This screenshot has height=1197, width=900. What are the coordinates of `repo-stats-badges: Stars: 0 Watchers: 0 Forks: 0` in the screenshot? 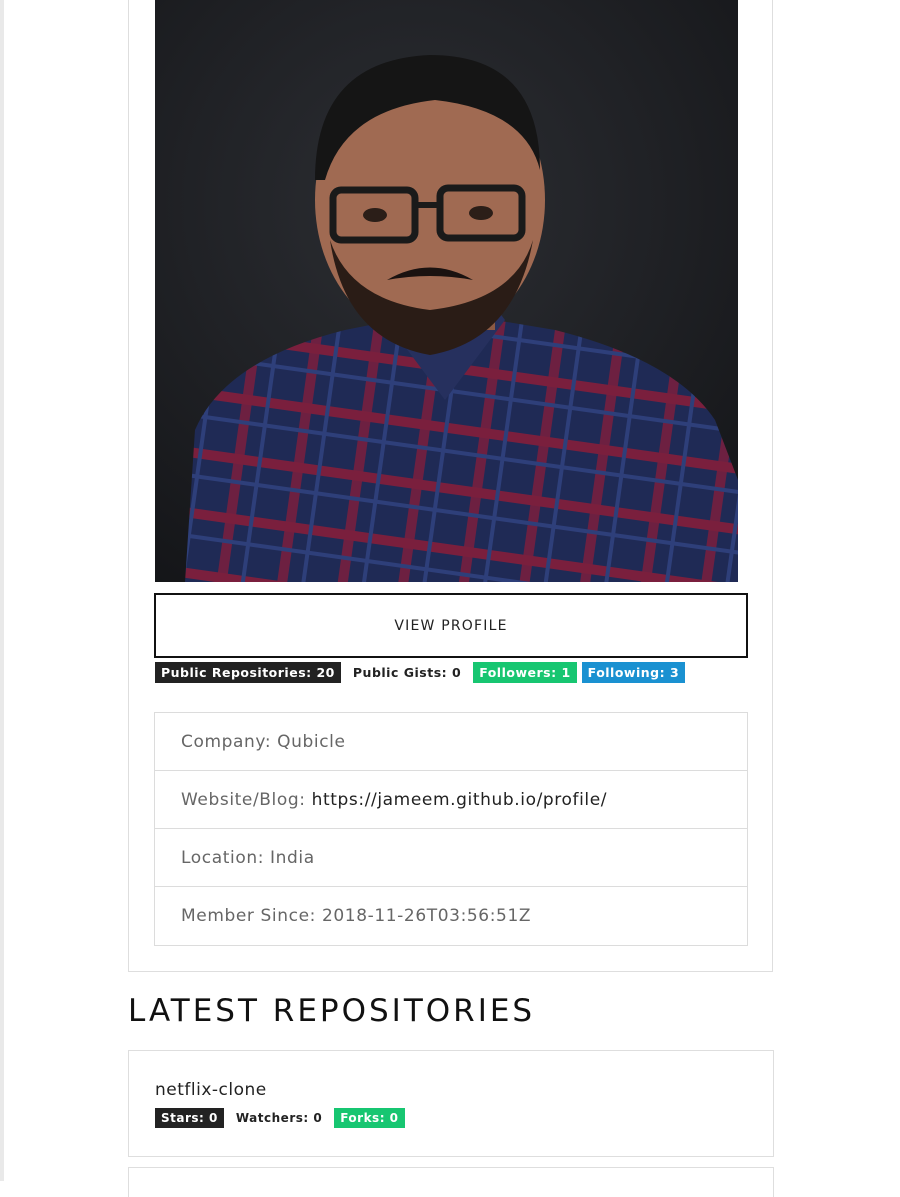 It's located at (280, 1118).